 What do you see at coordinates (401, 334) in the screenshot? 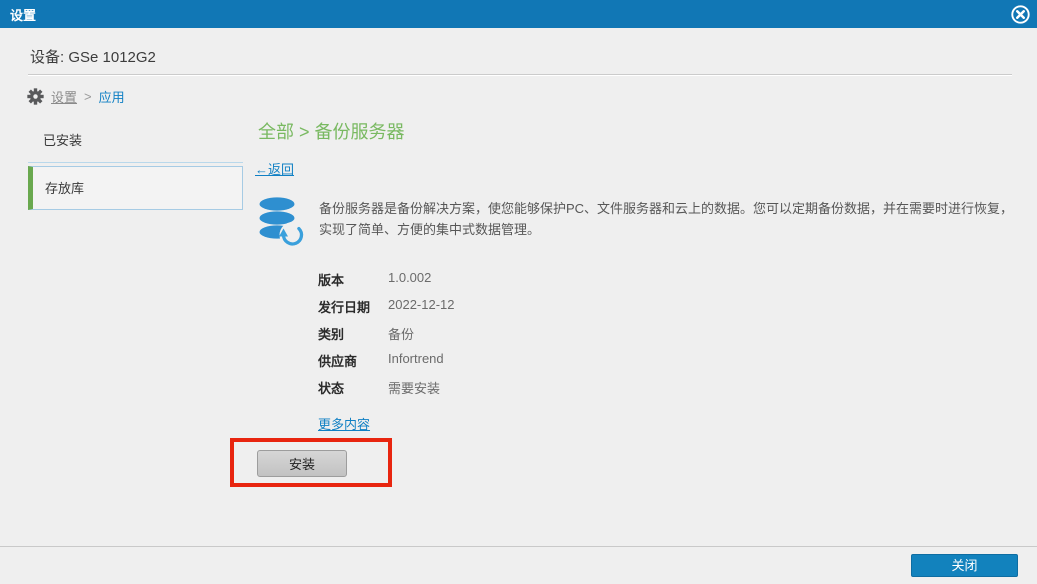
I see `detail-value: 备份` at bounding box center [401, 334].